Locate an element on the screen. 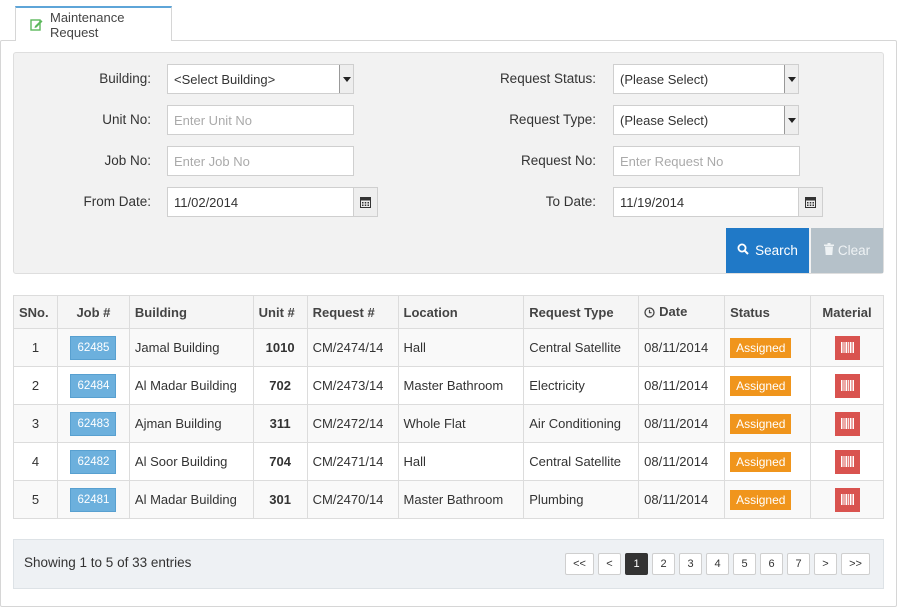 This screenshot has width=900, height=611. sno-text: 3 is located at coordinates (35, 423).